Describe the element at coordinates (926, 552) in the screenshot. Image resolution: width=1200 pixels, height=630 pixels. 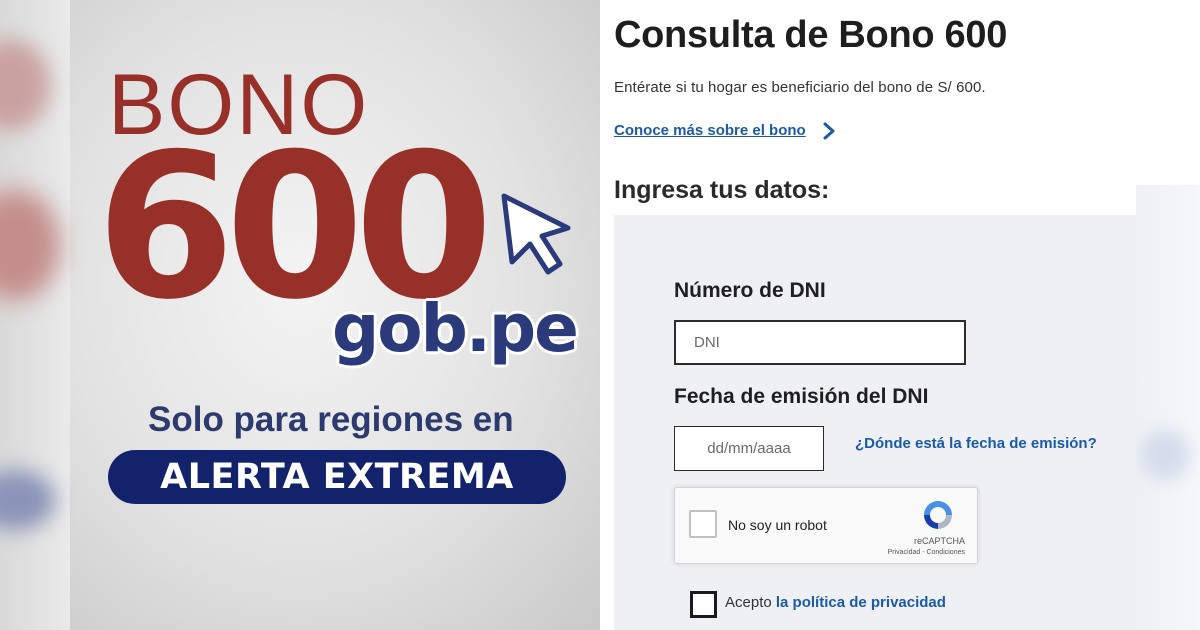
I see `recaptcha-links: Privacidad - Condiciones` at that location.